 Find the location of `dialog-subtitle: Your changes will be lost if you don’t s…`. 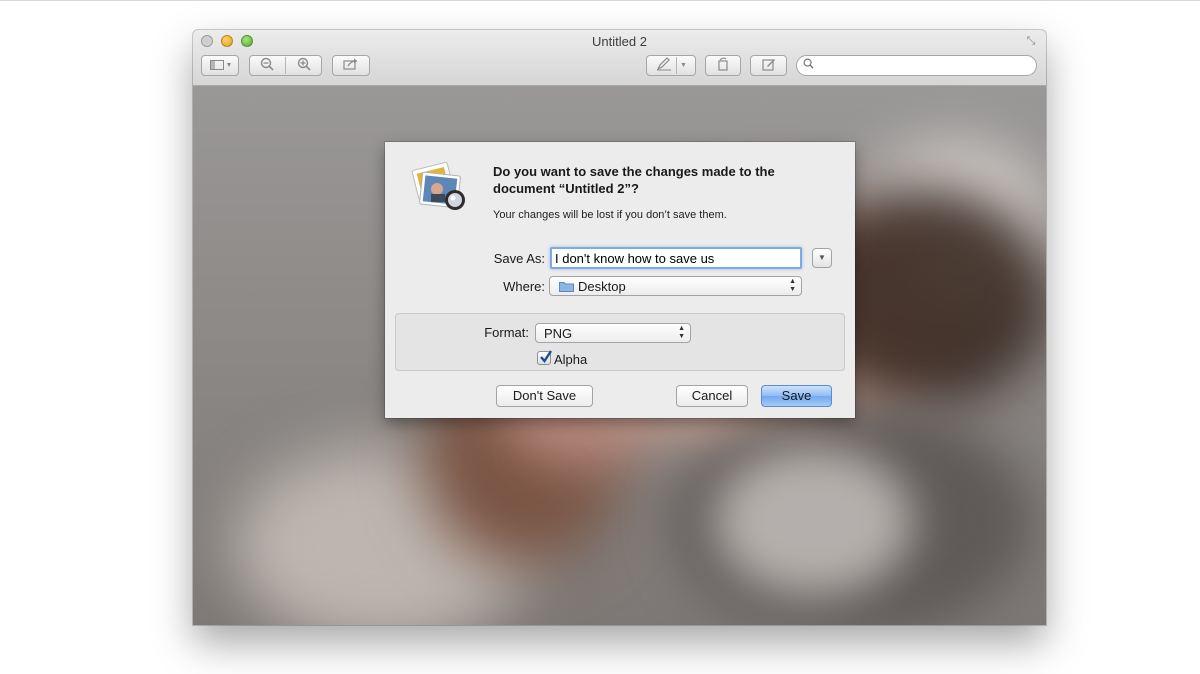

dialog-subtitle: Your changes will be lost if you don’t s… is located at coordinates (610, 215).